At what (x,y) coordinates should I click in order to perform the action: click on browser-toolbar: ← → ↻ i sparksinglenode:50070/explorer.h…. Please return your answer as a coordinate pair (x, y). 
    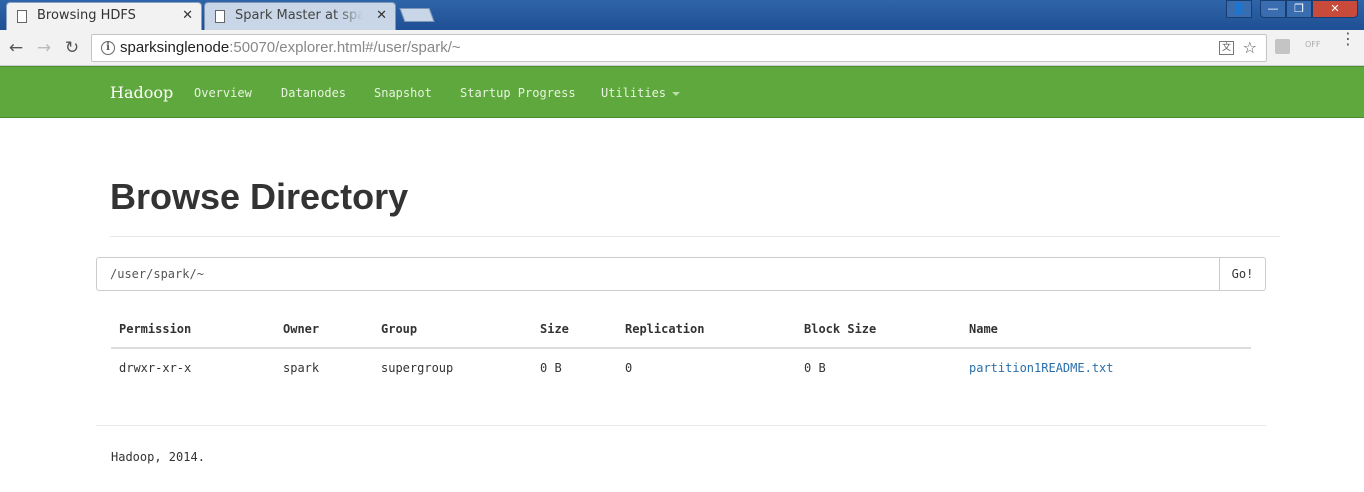
    Looking at the image, I should click on (682, 48).